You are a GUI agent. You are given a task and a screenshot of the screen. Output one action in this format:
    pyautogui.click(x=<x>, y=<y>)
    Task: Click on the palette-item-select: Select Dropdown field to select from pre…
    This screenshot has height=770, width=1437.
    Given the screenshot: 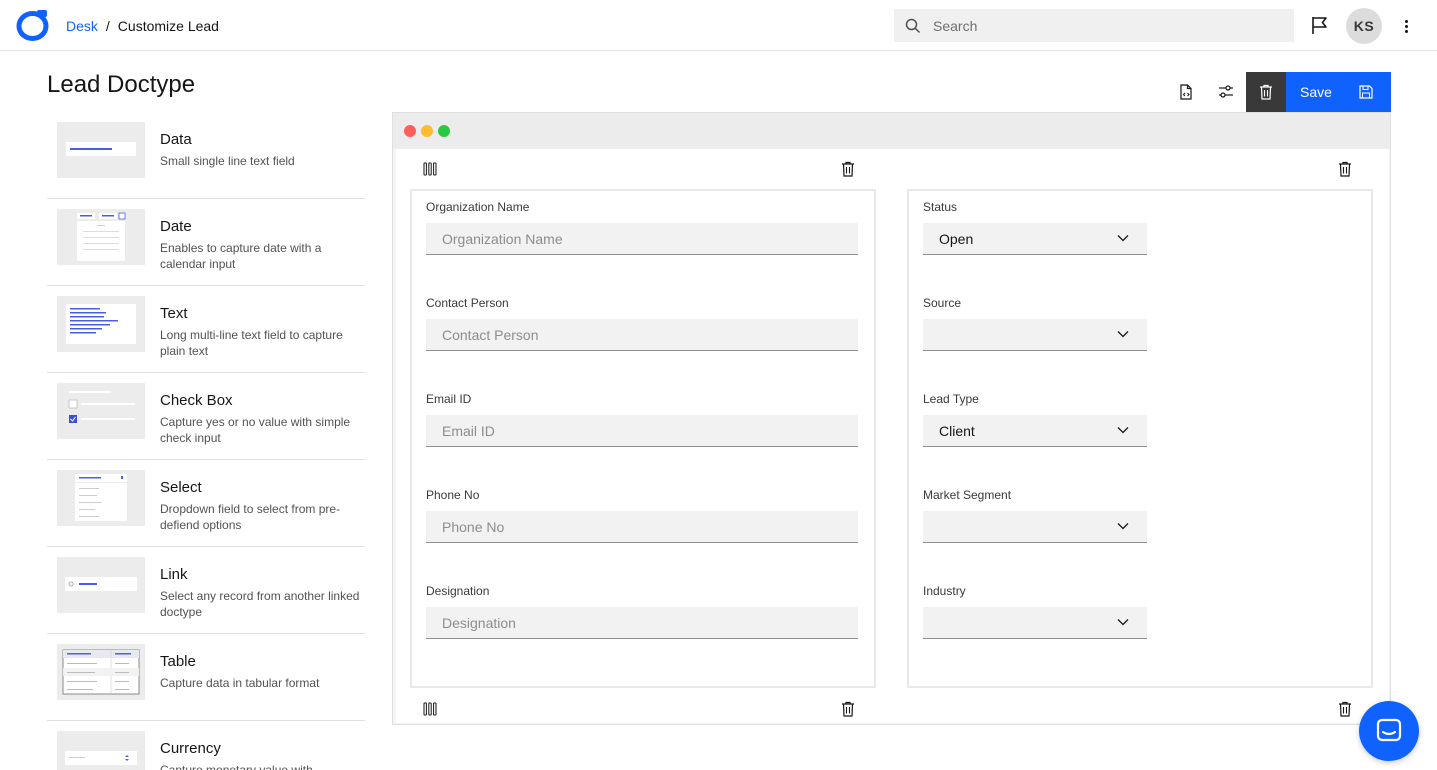 What is the action you would take?
    pyautogui.click(x=206, y=503)
    